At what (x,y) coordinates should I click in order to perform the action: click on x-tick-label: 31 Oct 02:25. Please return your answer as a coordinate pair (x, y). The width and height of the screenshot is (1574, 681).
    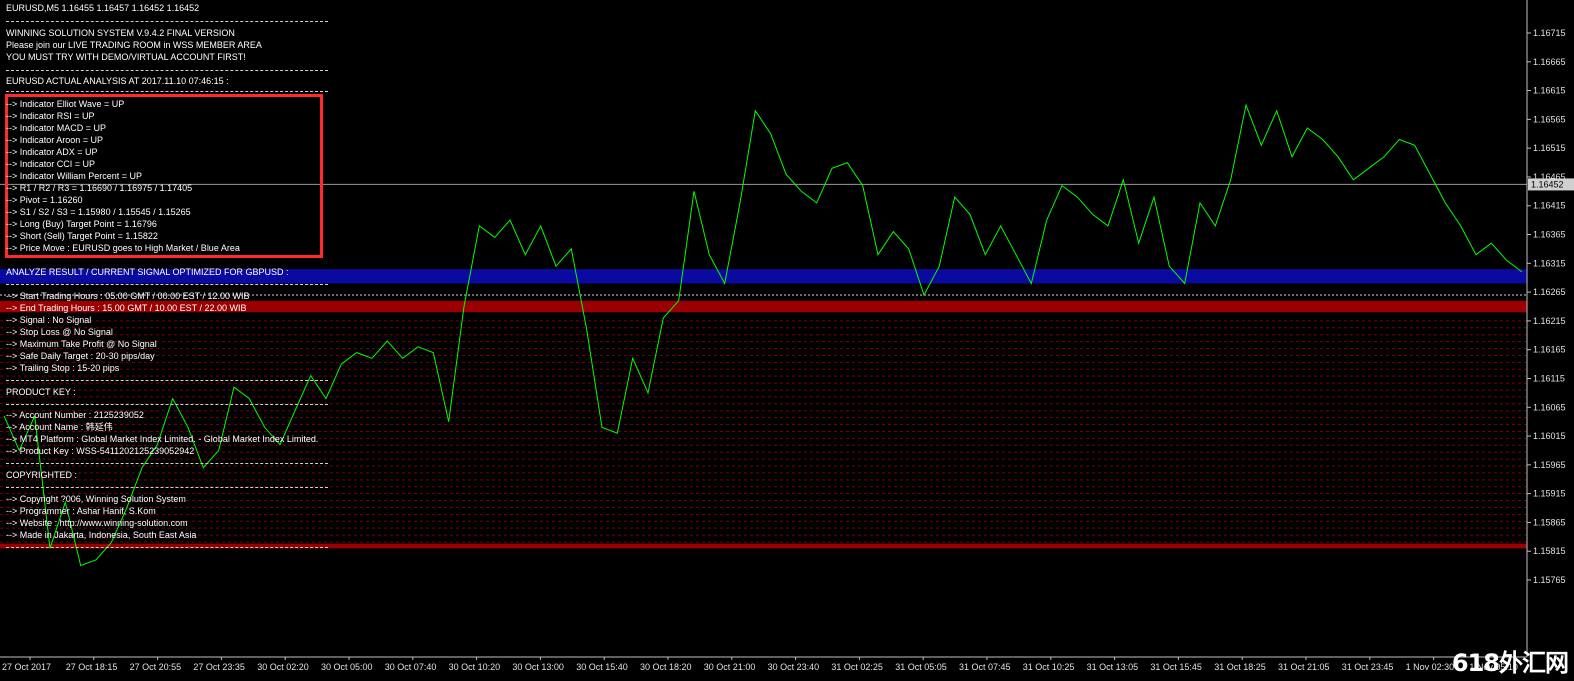
    Looking at the image, I should click on (857, 667).